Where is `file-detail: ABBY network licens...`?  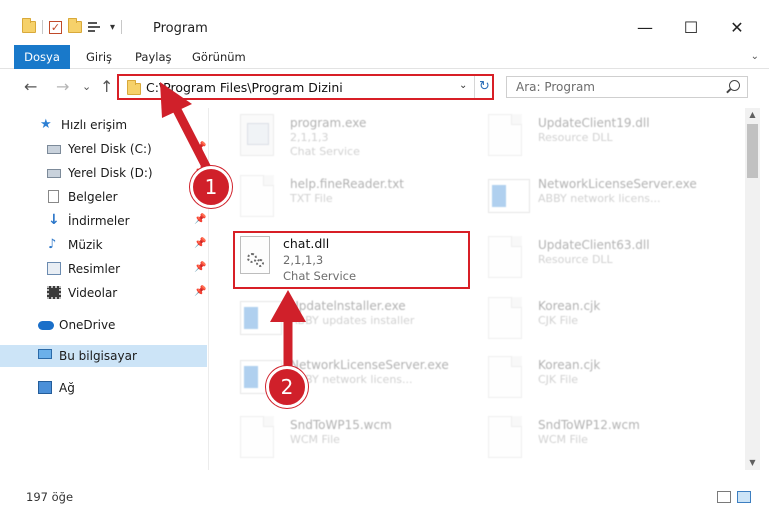 file-detail: ABBY network licens... is located at coordinates (599, 198).